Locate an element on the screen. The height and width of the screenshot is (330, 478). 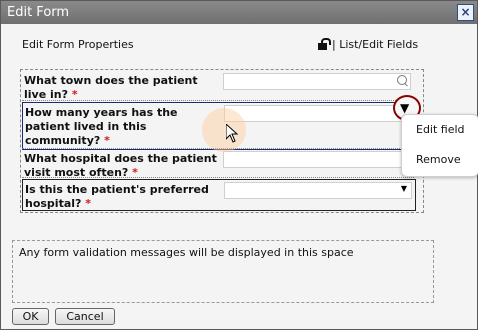
field-town: What town does the patient live in? * is located at coordinates (218, 86).